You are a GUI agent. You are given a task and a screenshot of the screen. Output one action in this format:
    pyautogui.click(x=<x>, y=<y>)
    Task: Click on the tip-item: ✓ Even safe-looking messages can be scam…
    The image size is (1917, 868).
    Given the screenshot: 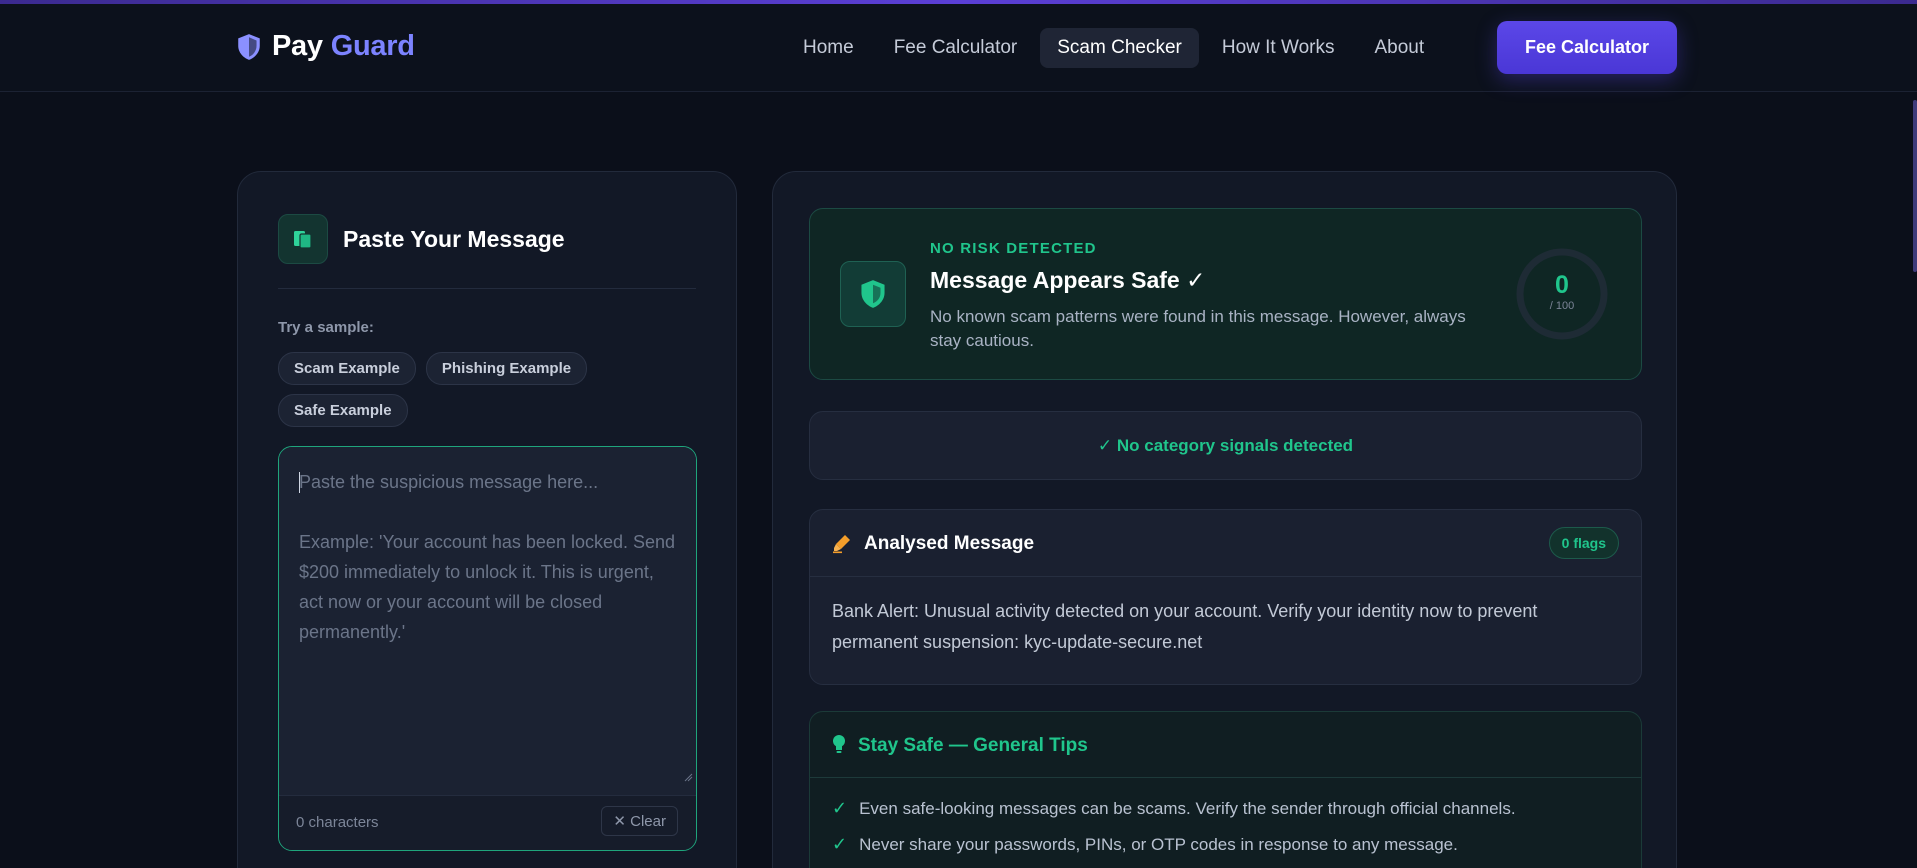 What is the action you would take?
    pyautogui.click(x=1174, y=808)
    